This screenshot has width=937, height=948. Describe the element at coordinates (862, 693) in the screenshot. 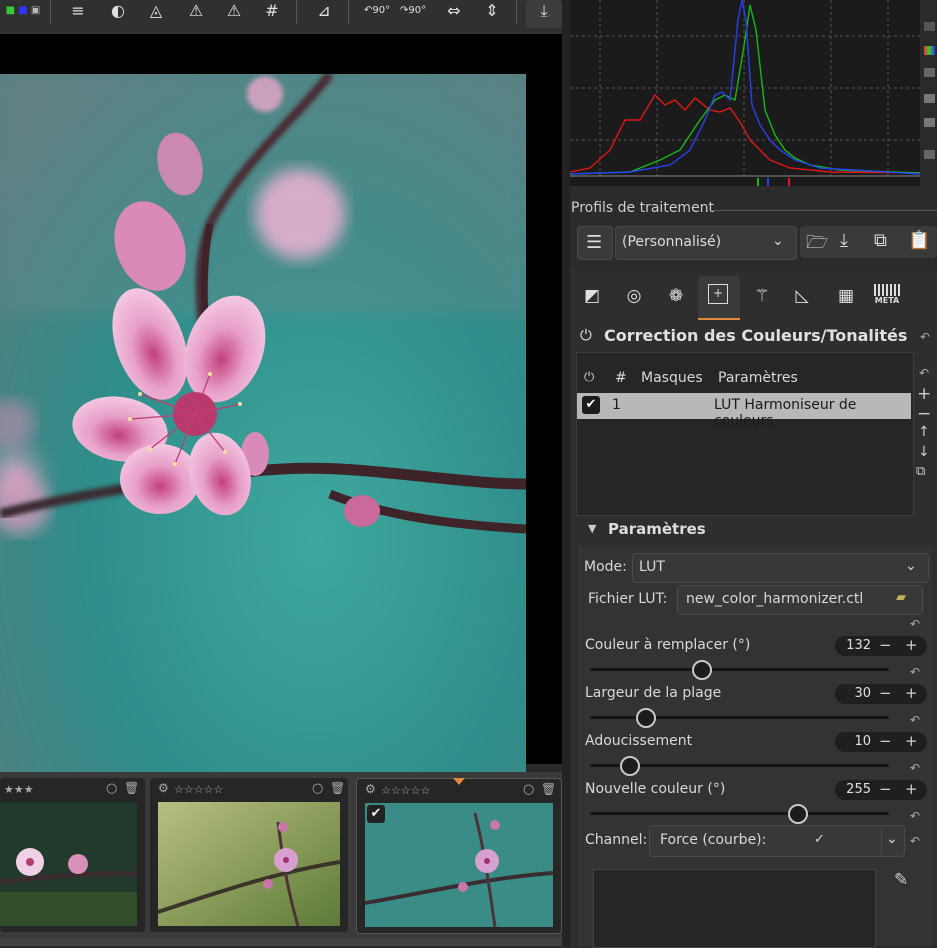

I see `slider-value: 30` at that location.